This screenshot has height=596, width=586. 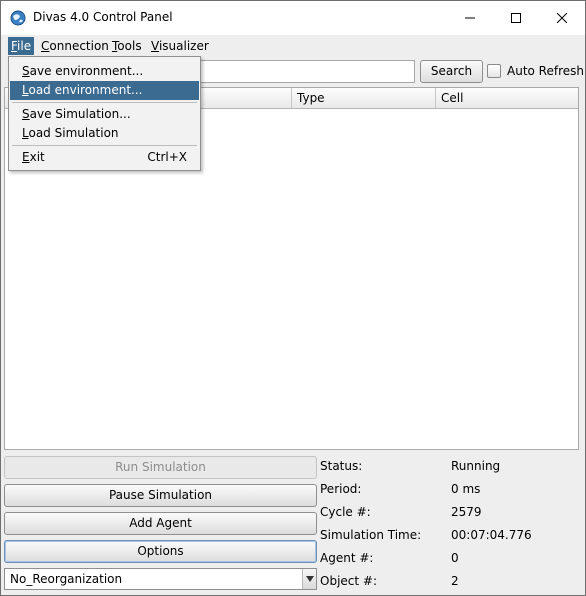 I want to click on column-header-type: Type, so click(x=364, y=98).